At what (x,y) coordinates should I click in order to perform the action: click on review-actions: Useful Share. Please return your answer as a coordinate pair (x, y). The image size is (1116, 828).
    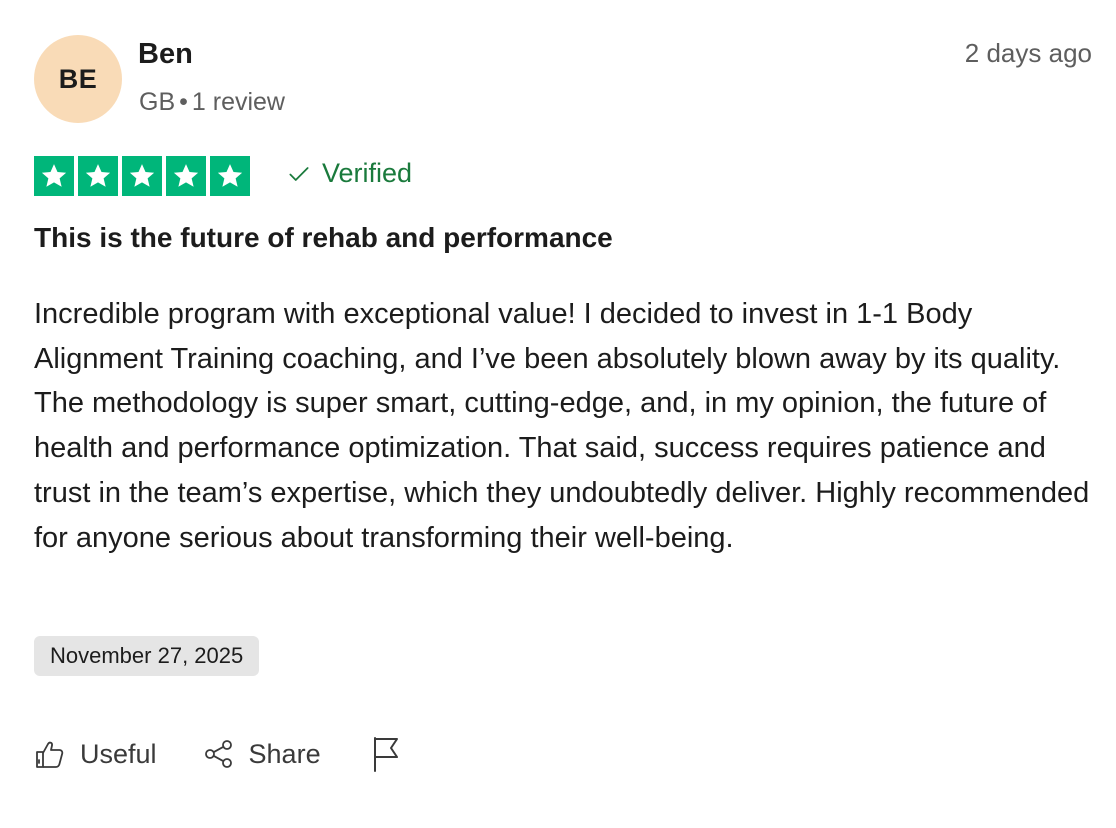
    Looking at the image, I should click on (217, 754).